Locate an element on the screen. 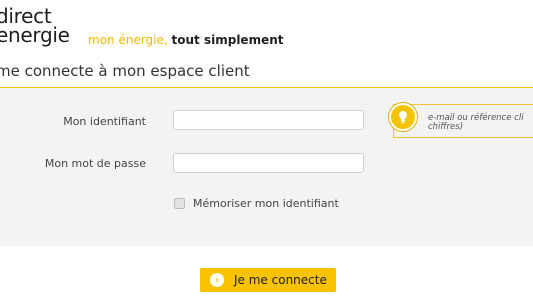 The height and width of the screenshot is (300, 533). lightbulb-icon is located at coordinates (403, 117).